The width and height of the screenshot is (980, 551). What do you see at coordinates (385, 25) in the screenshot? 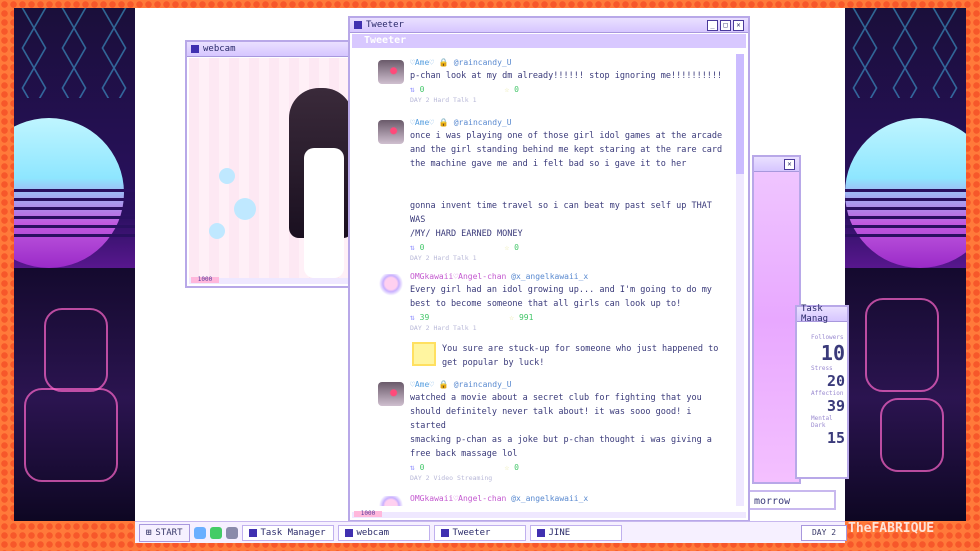
I see `tweeter-title: Tweeter` at bounding box center [385, 25].